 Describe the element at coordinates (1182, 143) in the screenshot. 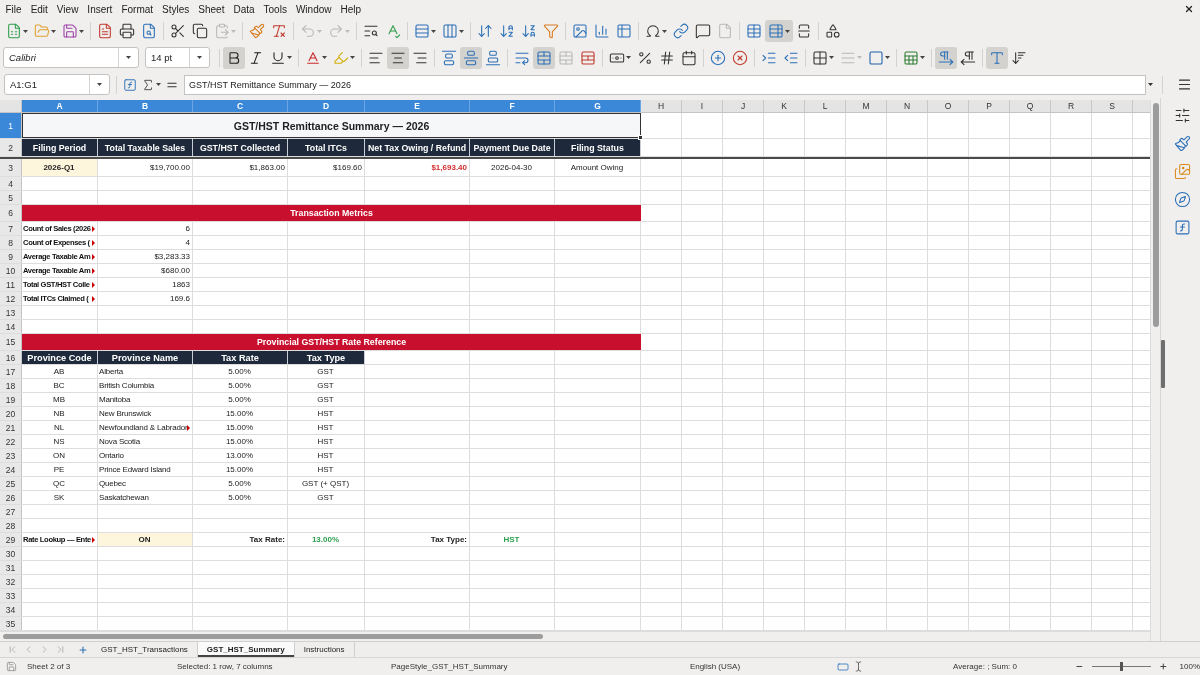

I see `paintbrush-icon` at that location.